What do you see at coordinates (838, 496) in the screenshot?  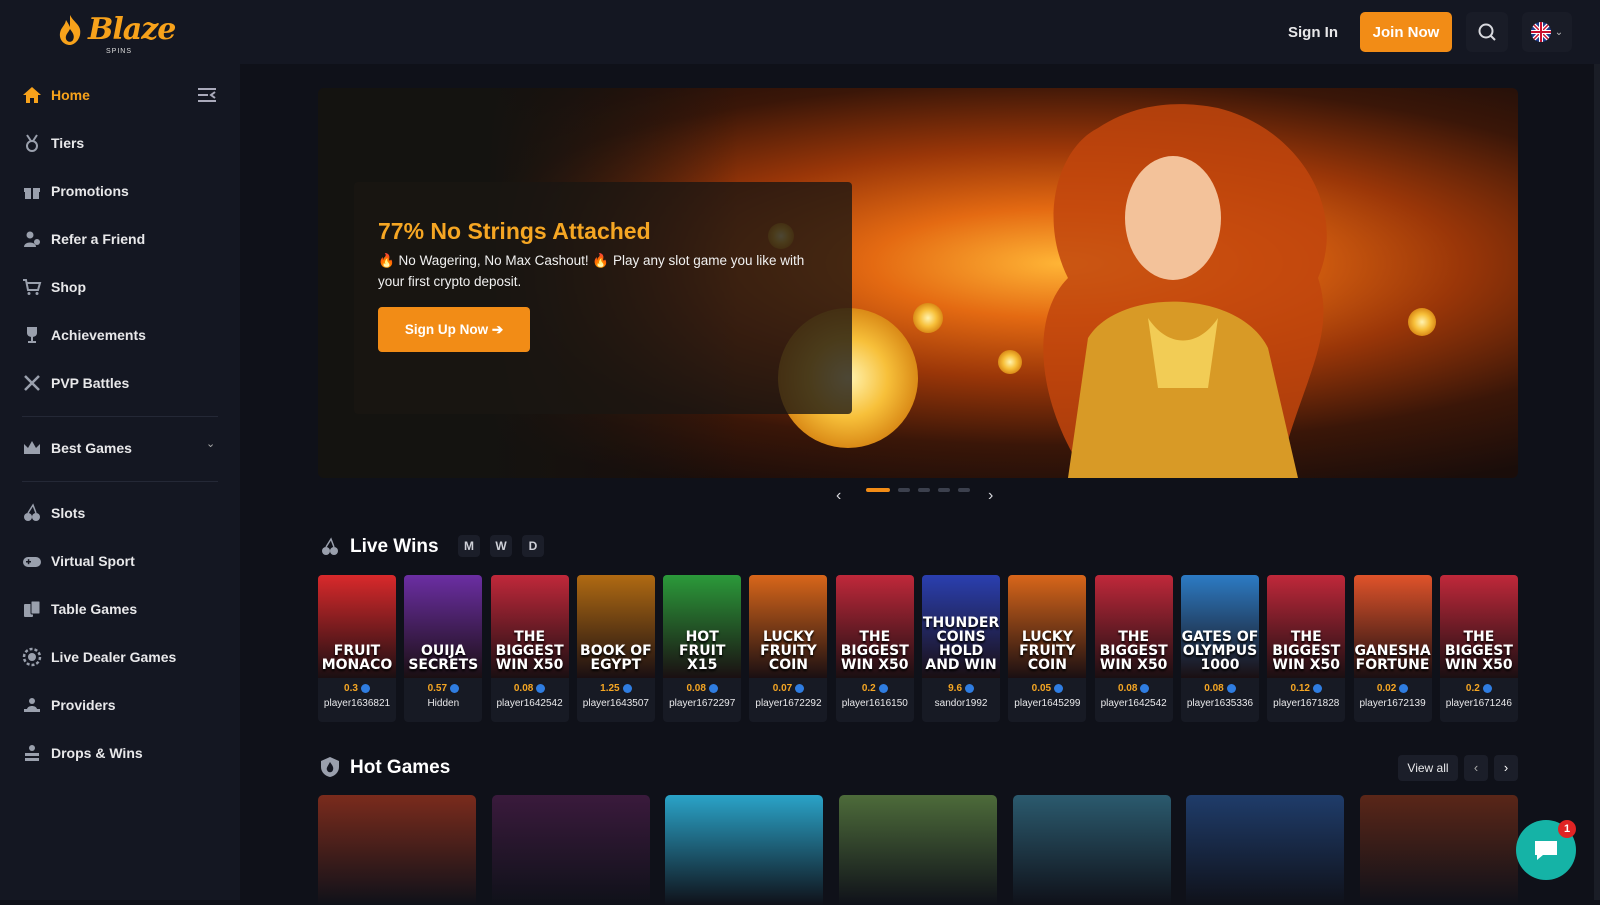 I see `carousel-prev-icon: ‹` at bounding box center [838, 496].